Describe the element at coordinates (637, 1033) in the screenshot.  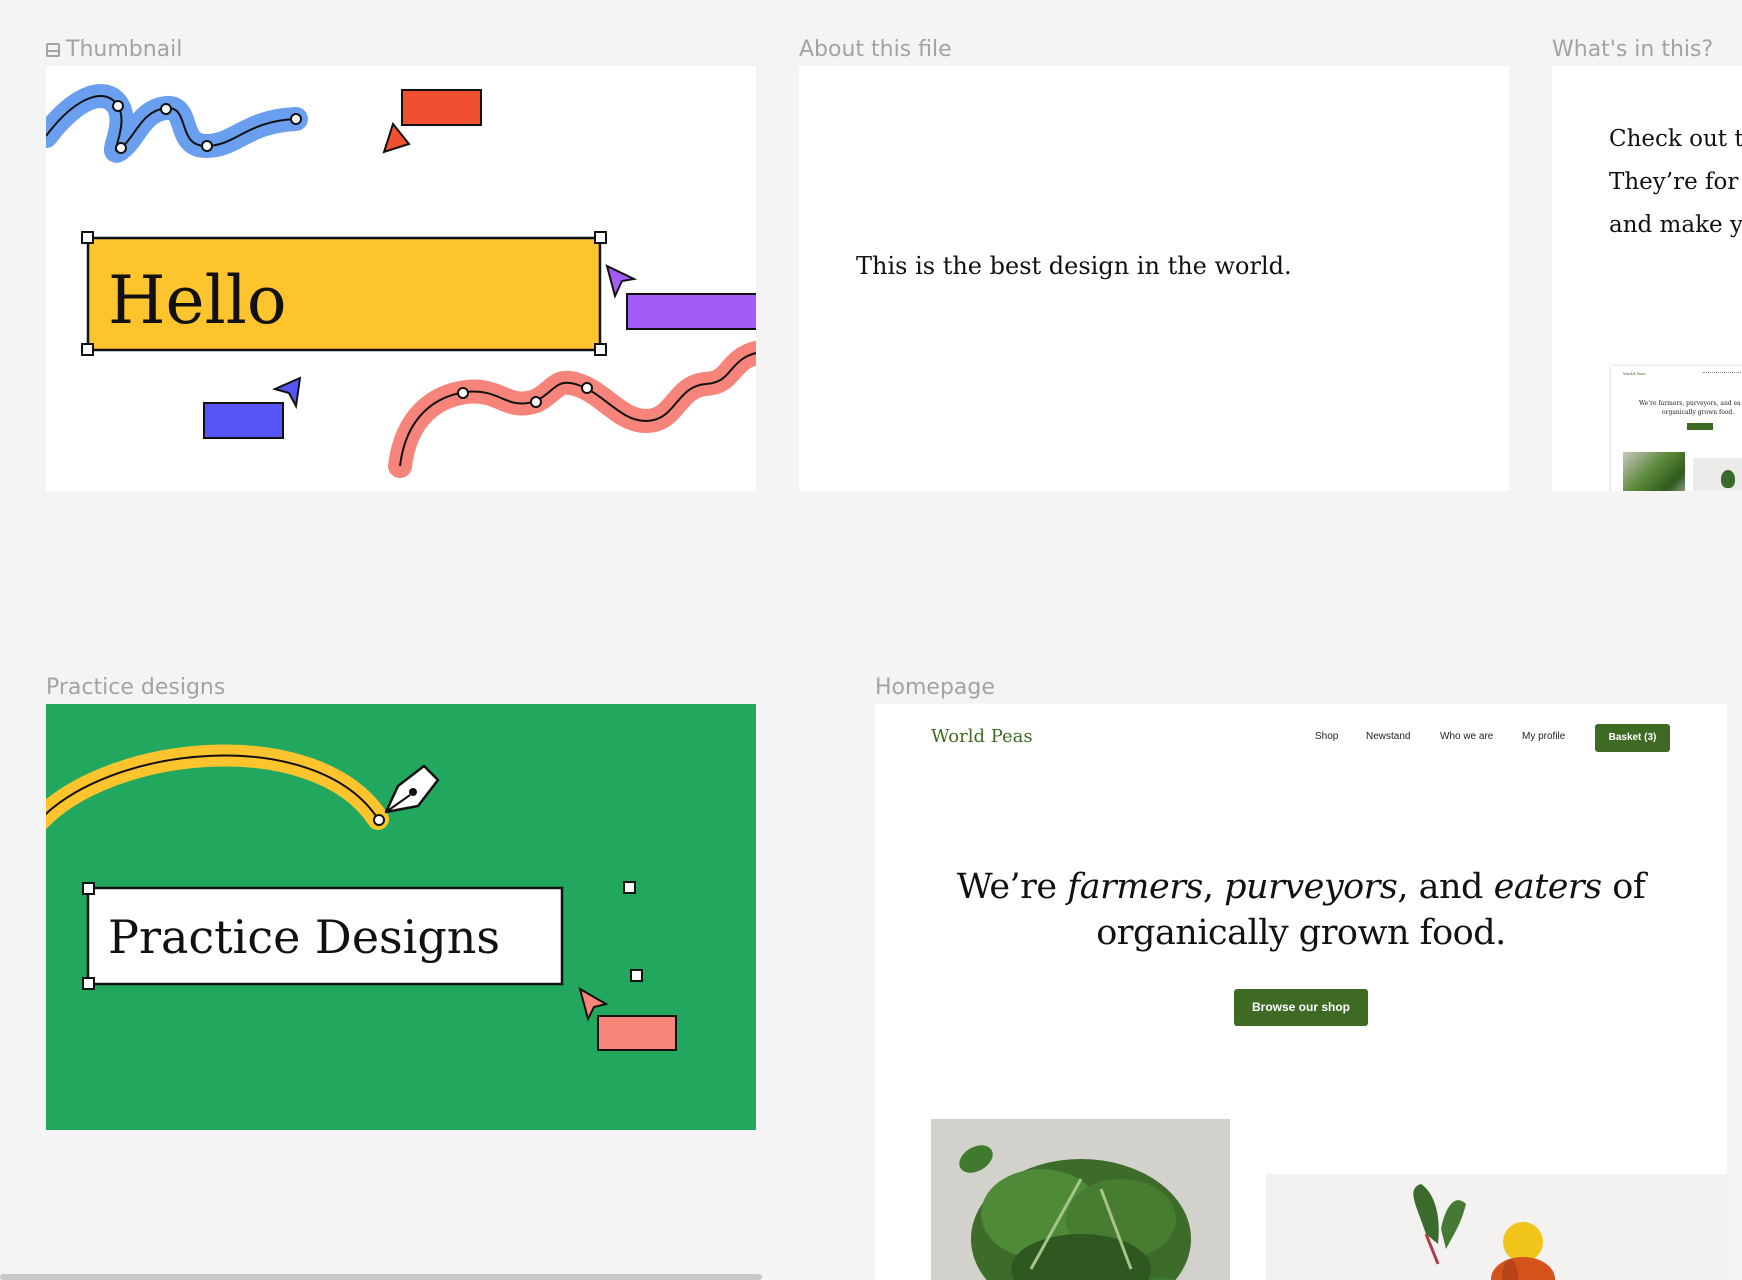
I see `salmon-rectangle` at that location.